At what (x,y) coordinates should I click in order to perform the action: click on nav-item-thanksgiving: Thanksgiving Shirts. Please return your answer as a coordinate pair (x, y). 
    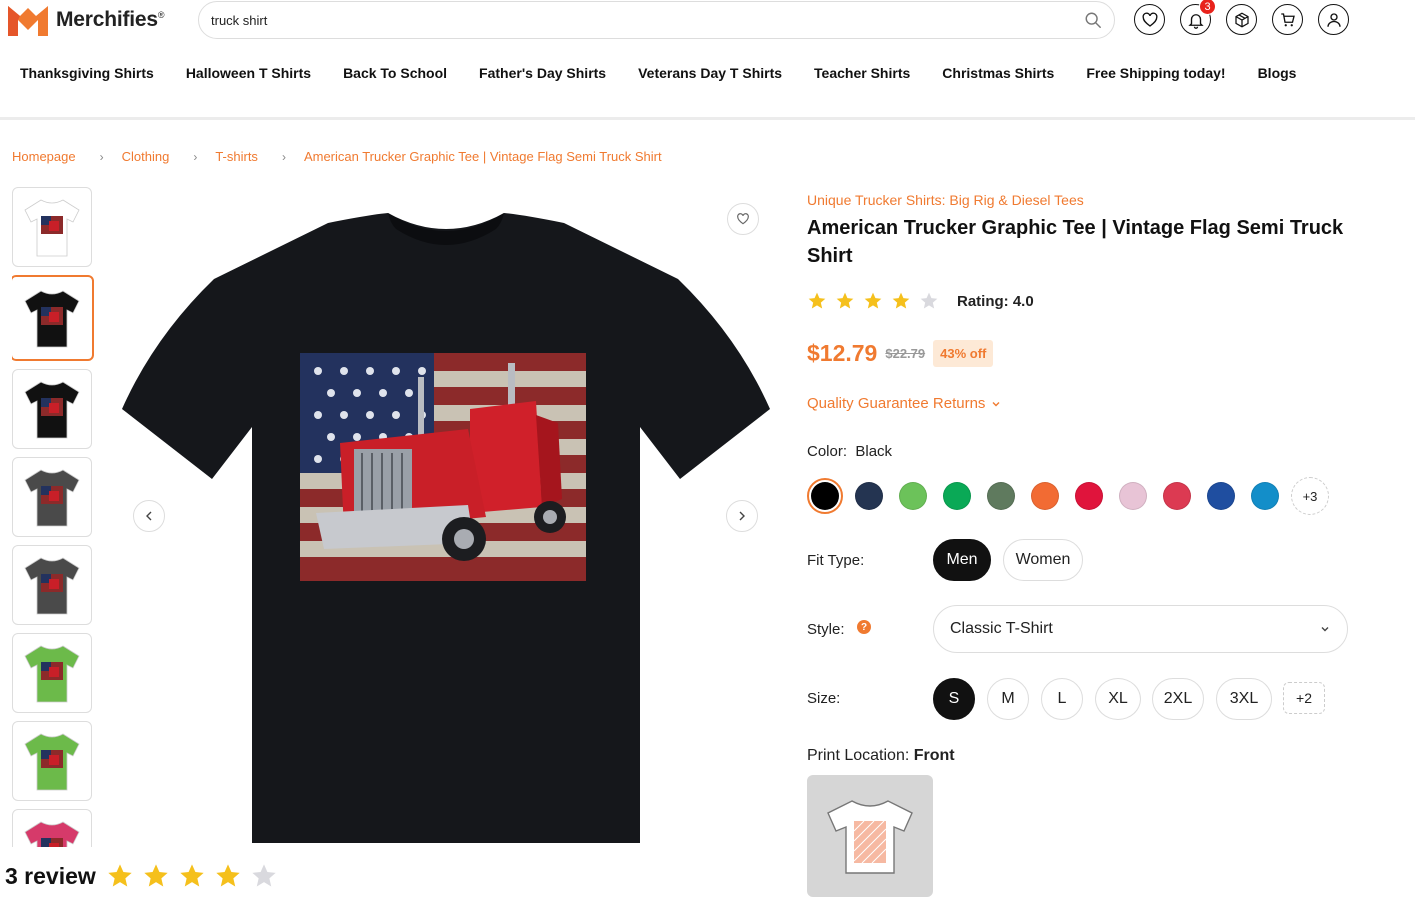
    Looking at the image, I should click on (87, 73).